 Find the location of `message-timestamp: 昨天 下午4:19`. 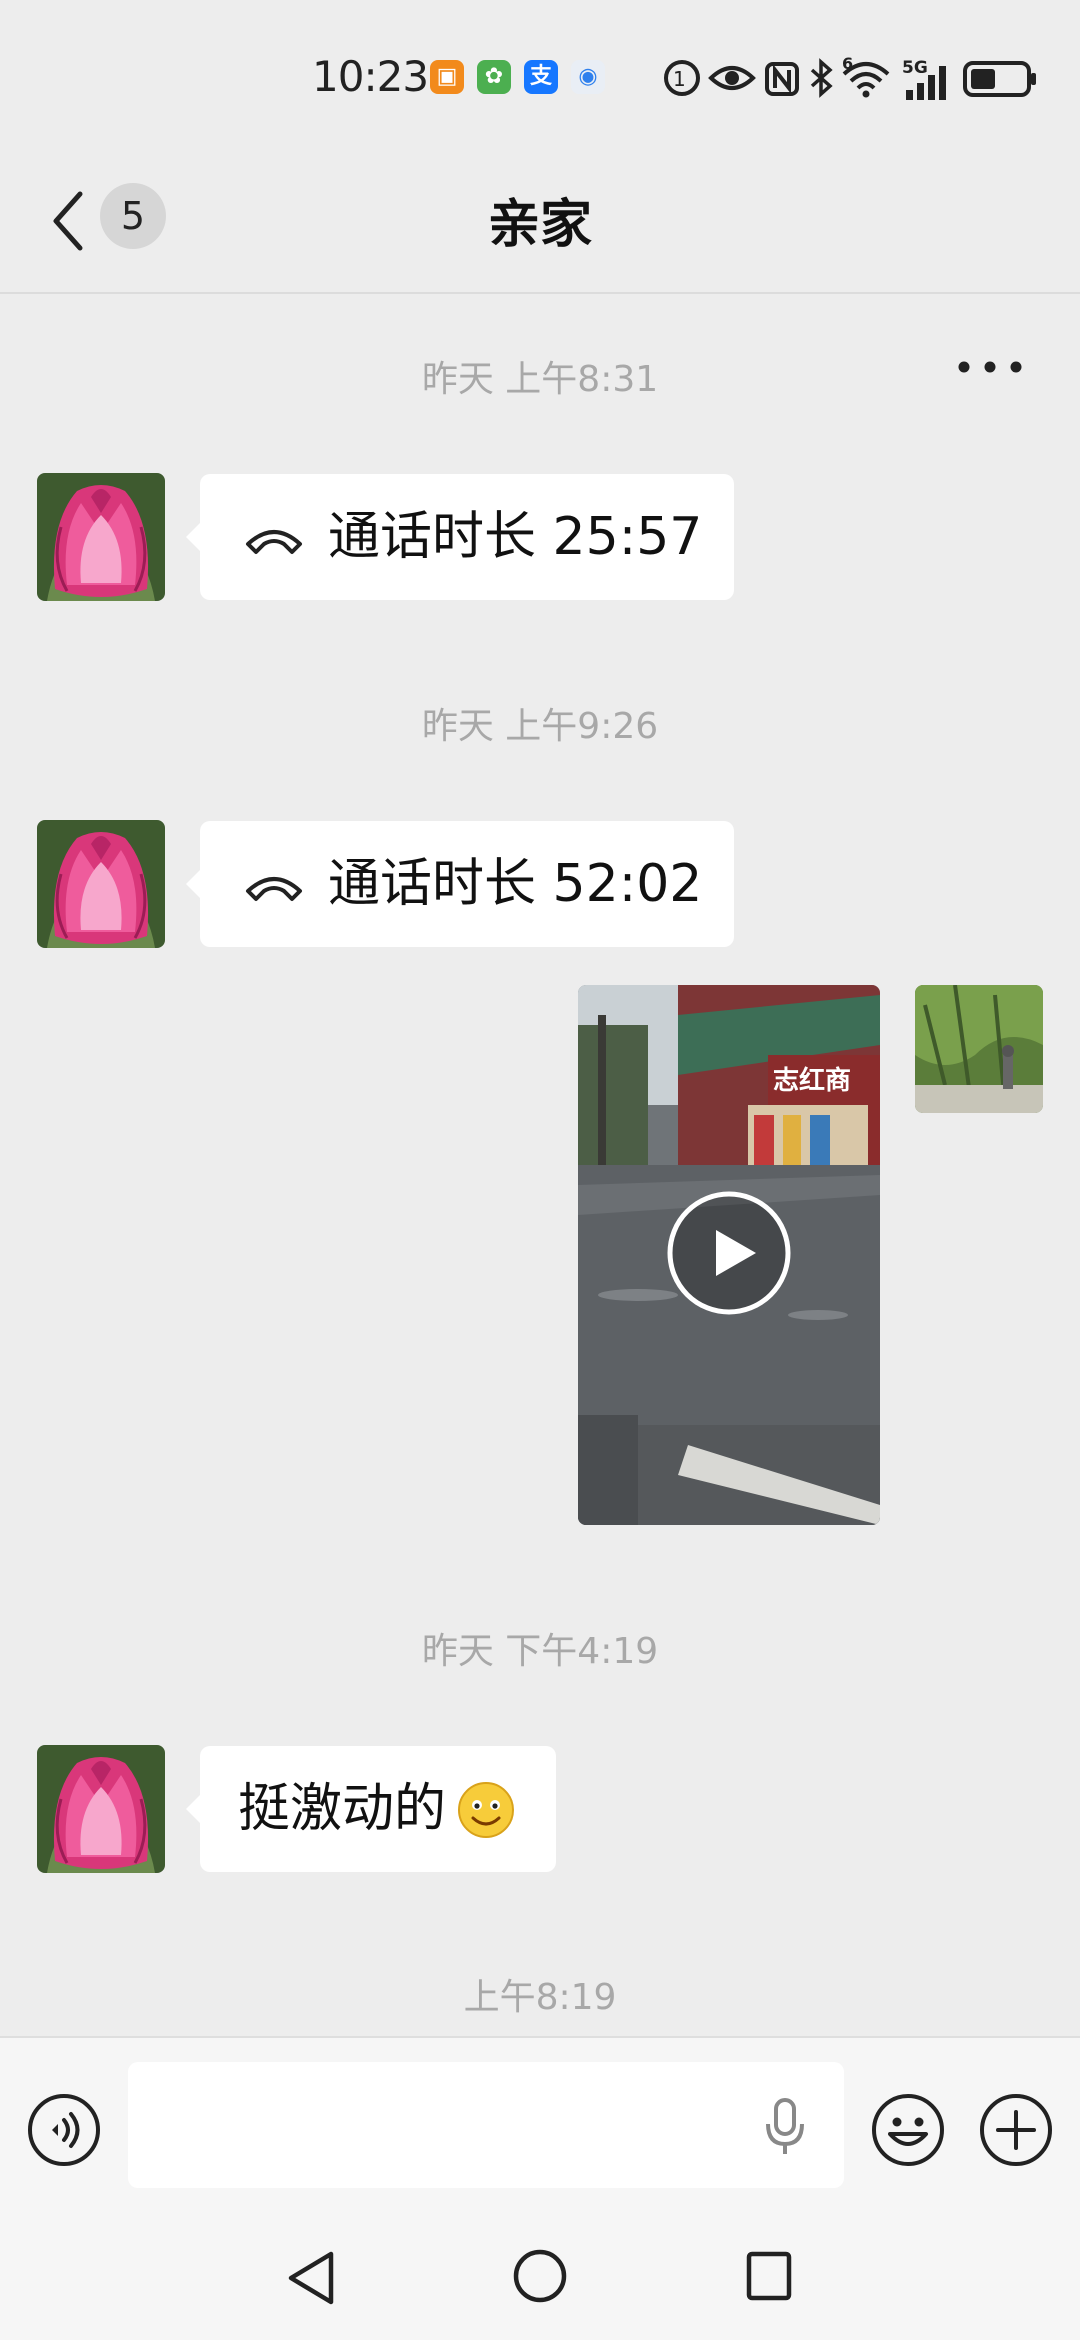

message-timestamp: 昨天 下午4:19 is located at coordinates (540, 1651).